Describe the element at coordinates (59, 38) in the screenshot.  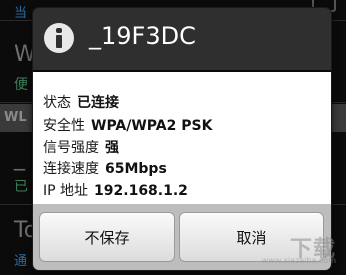
I see `info-icon` at that location.